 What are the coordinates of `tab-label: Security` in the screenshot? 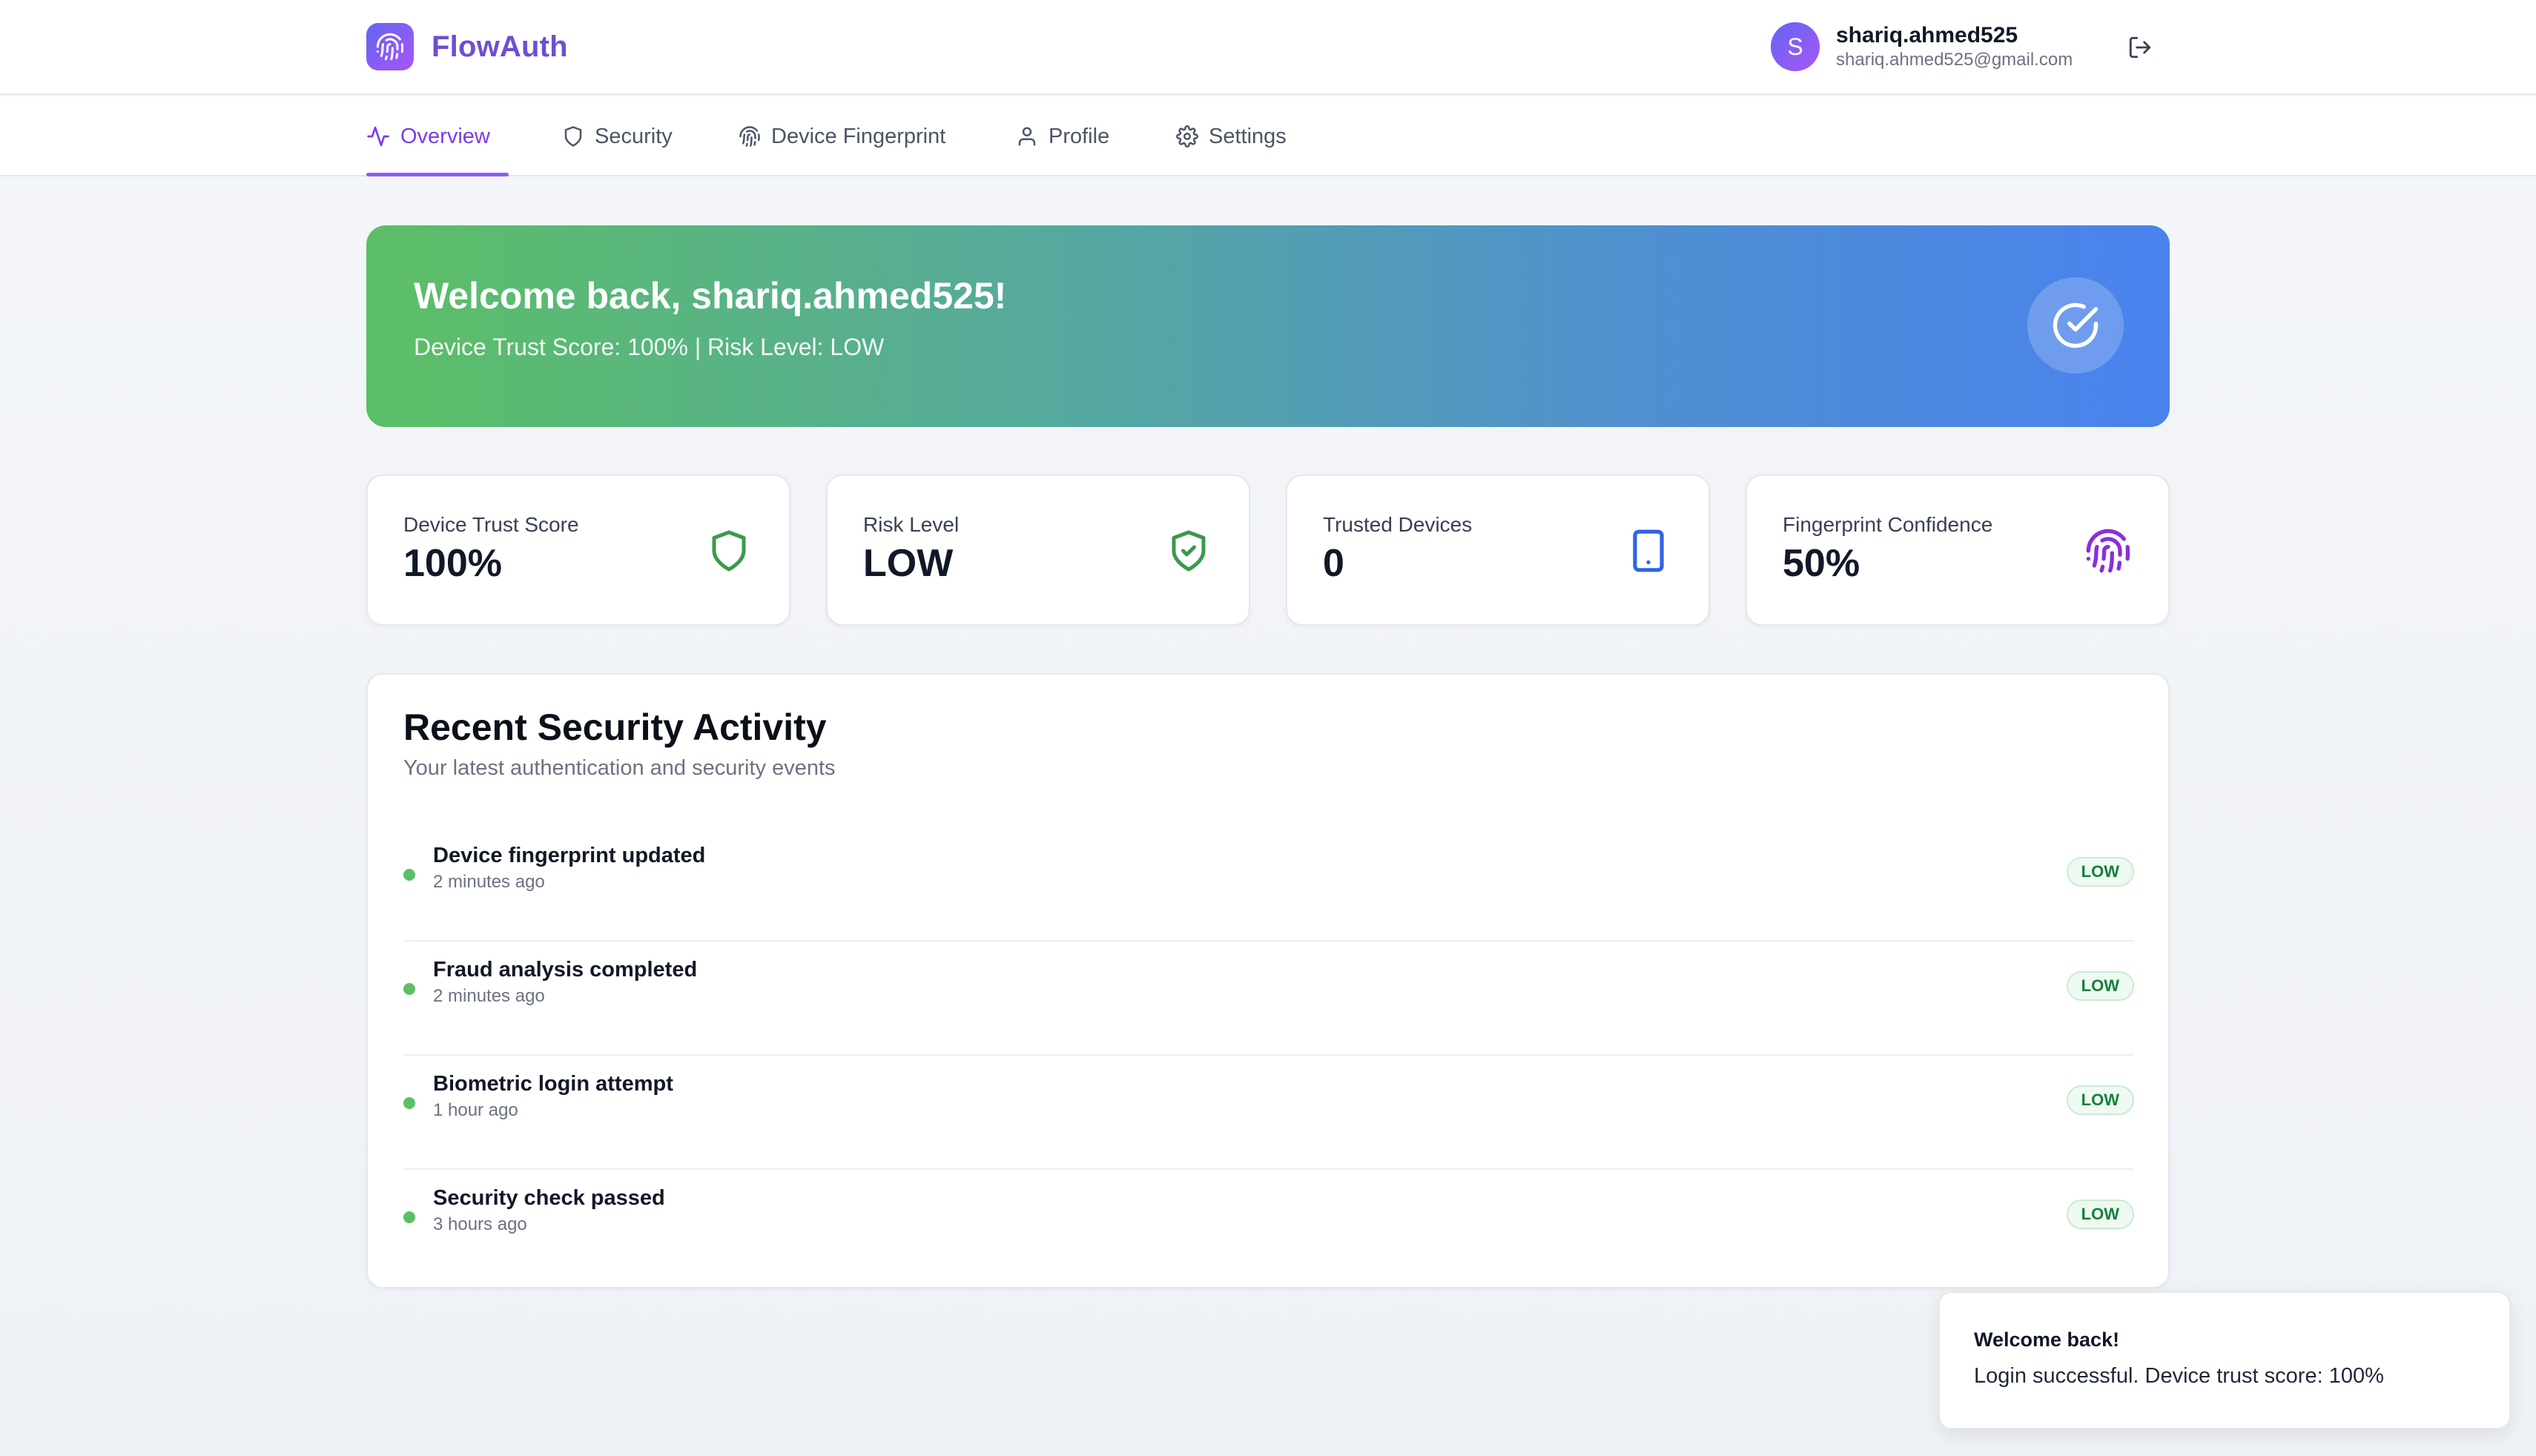 It's located at (634, 136).